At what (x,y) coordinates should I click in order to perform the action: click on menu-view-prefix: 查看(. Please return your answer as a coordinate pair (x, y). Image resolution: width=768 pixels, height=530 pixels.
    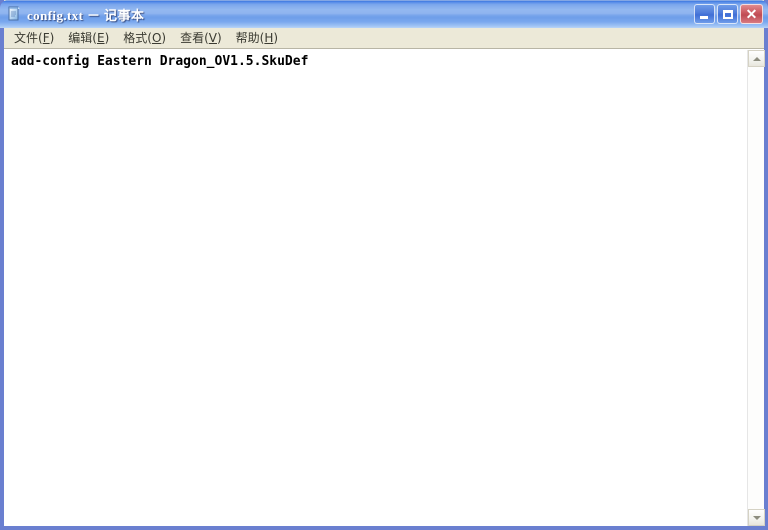
    Looking at the image, I should click on (194, 37).